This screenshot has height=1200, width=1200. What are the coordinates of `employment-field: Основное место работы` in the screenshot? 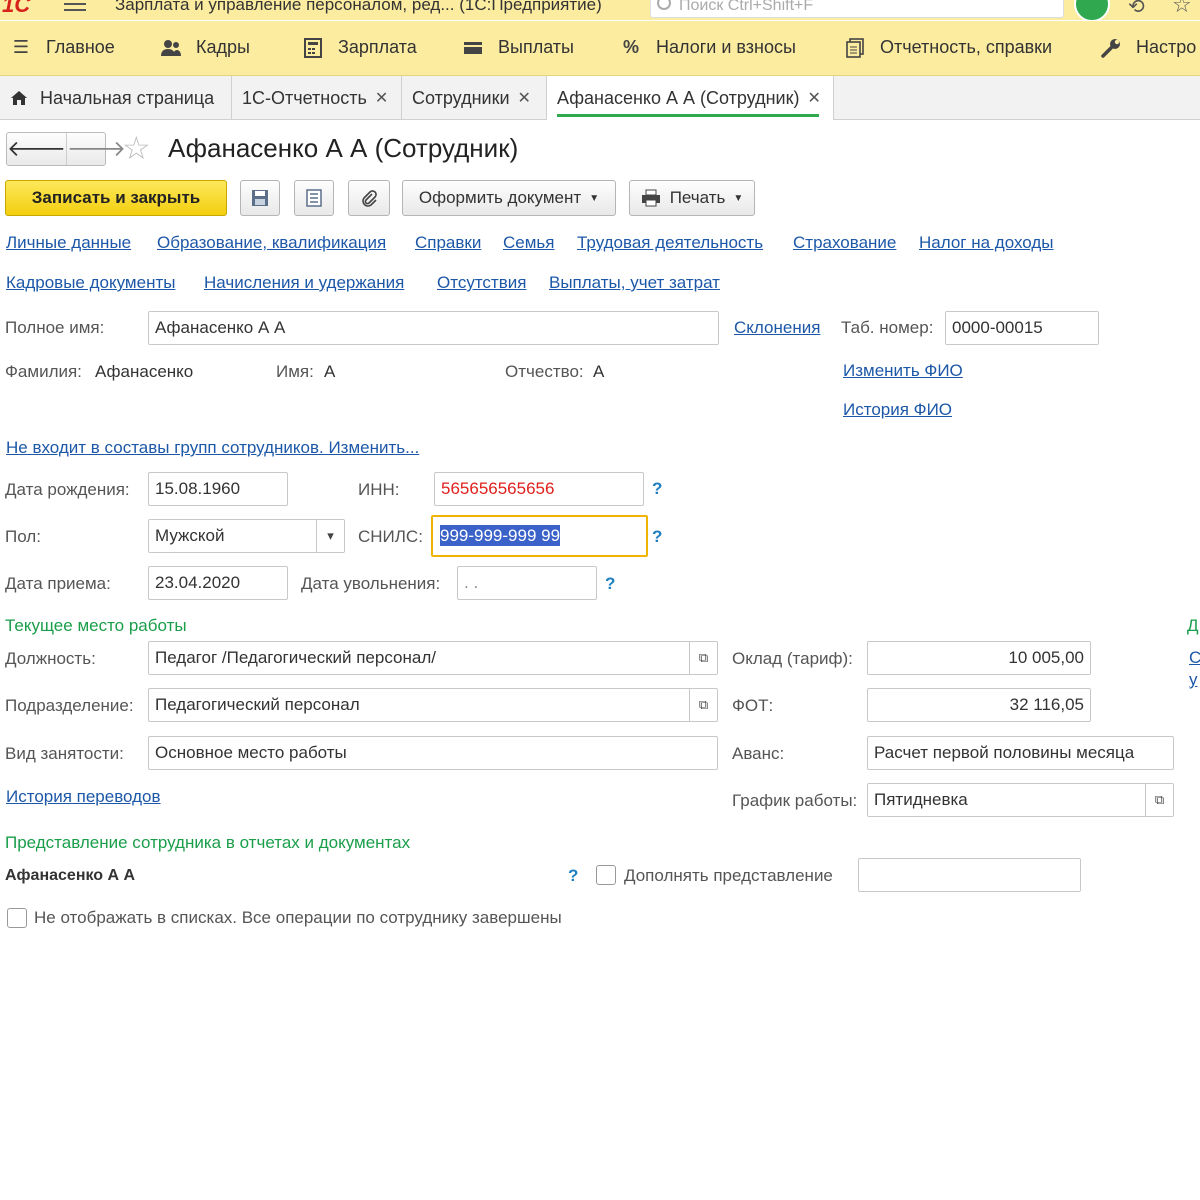 It's located at (433, 753).